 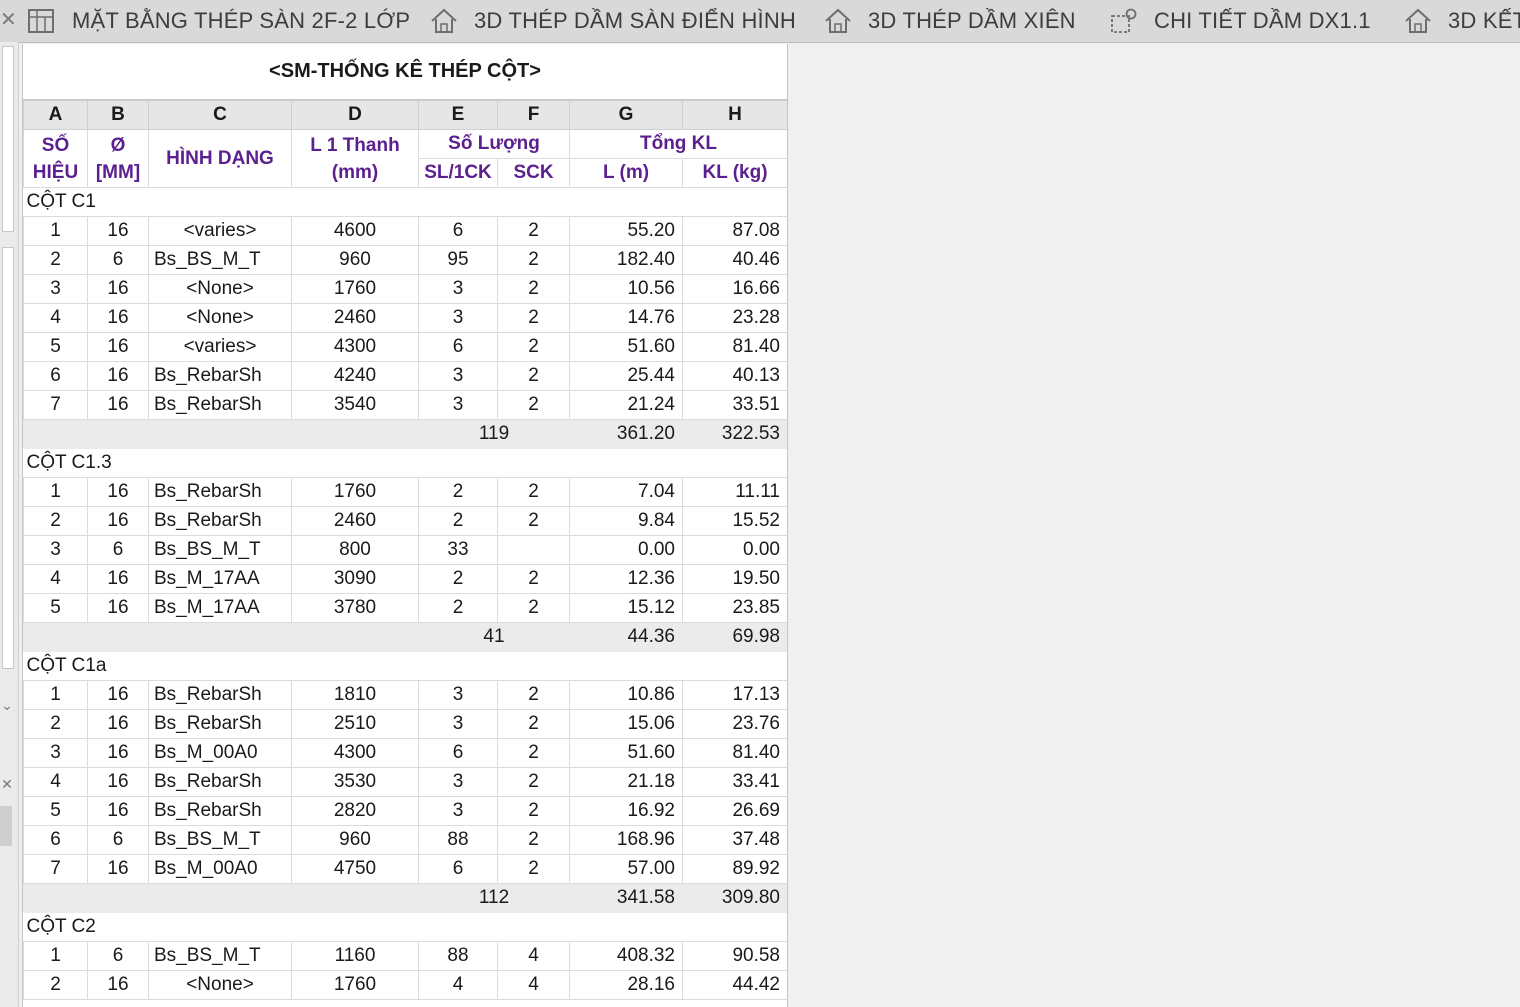 What do you see at coordinates (734, 869) in the screenshot?
I see `cell-kl-kg: 89.92` at bounding box center [734, 869].